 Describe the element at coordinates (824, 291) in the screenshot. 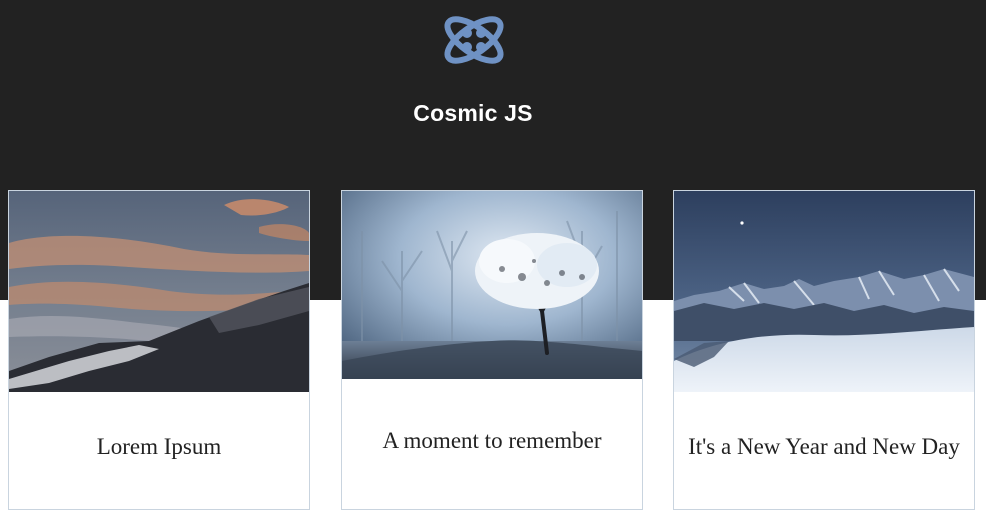

I see `snowy-mountain-range-image` at that location.